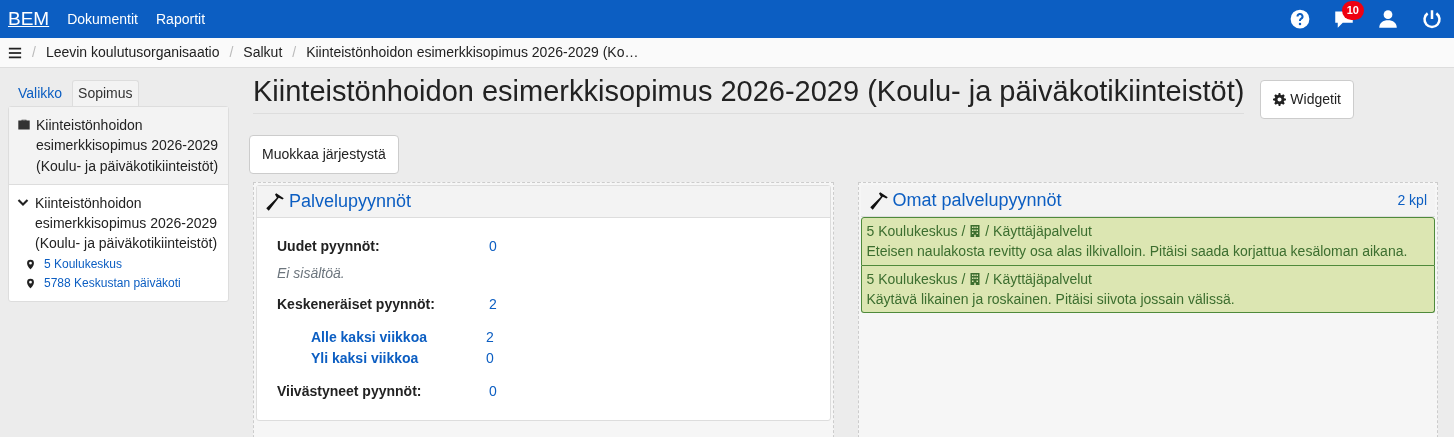  What do you see at coordinates (1307, 99) in the screenshot?
I see `widgets-button: Widgetit` at bounding box center [1307, 99].